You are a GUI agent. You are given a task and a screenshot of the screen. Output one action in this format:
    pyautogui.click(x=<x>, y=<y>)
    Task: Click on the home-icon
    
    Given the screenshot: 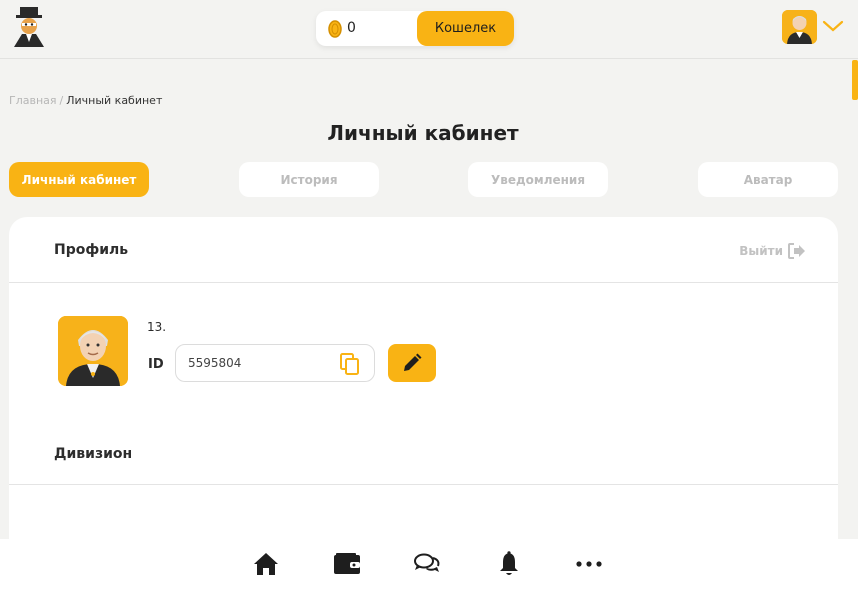 What is the action you would take?
    pyautogui.click(x=266, y=564)
    